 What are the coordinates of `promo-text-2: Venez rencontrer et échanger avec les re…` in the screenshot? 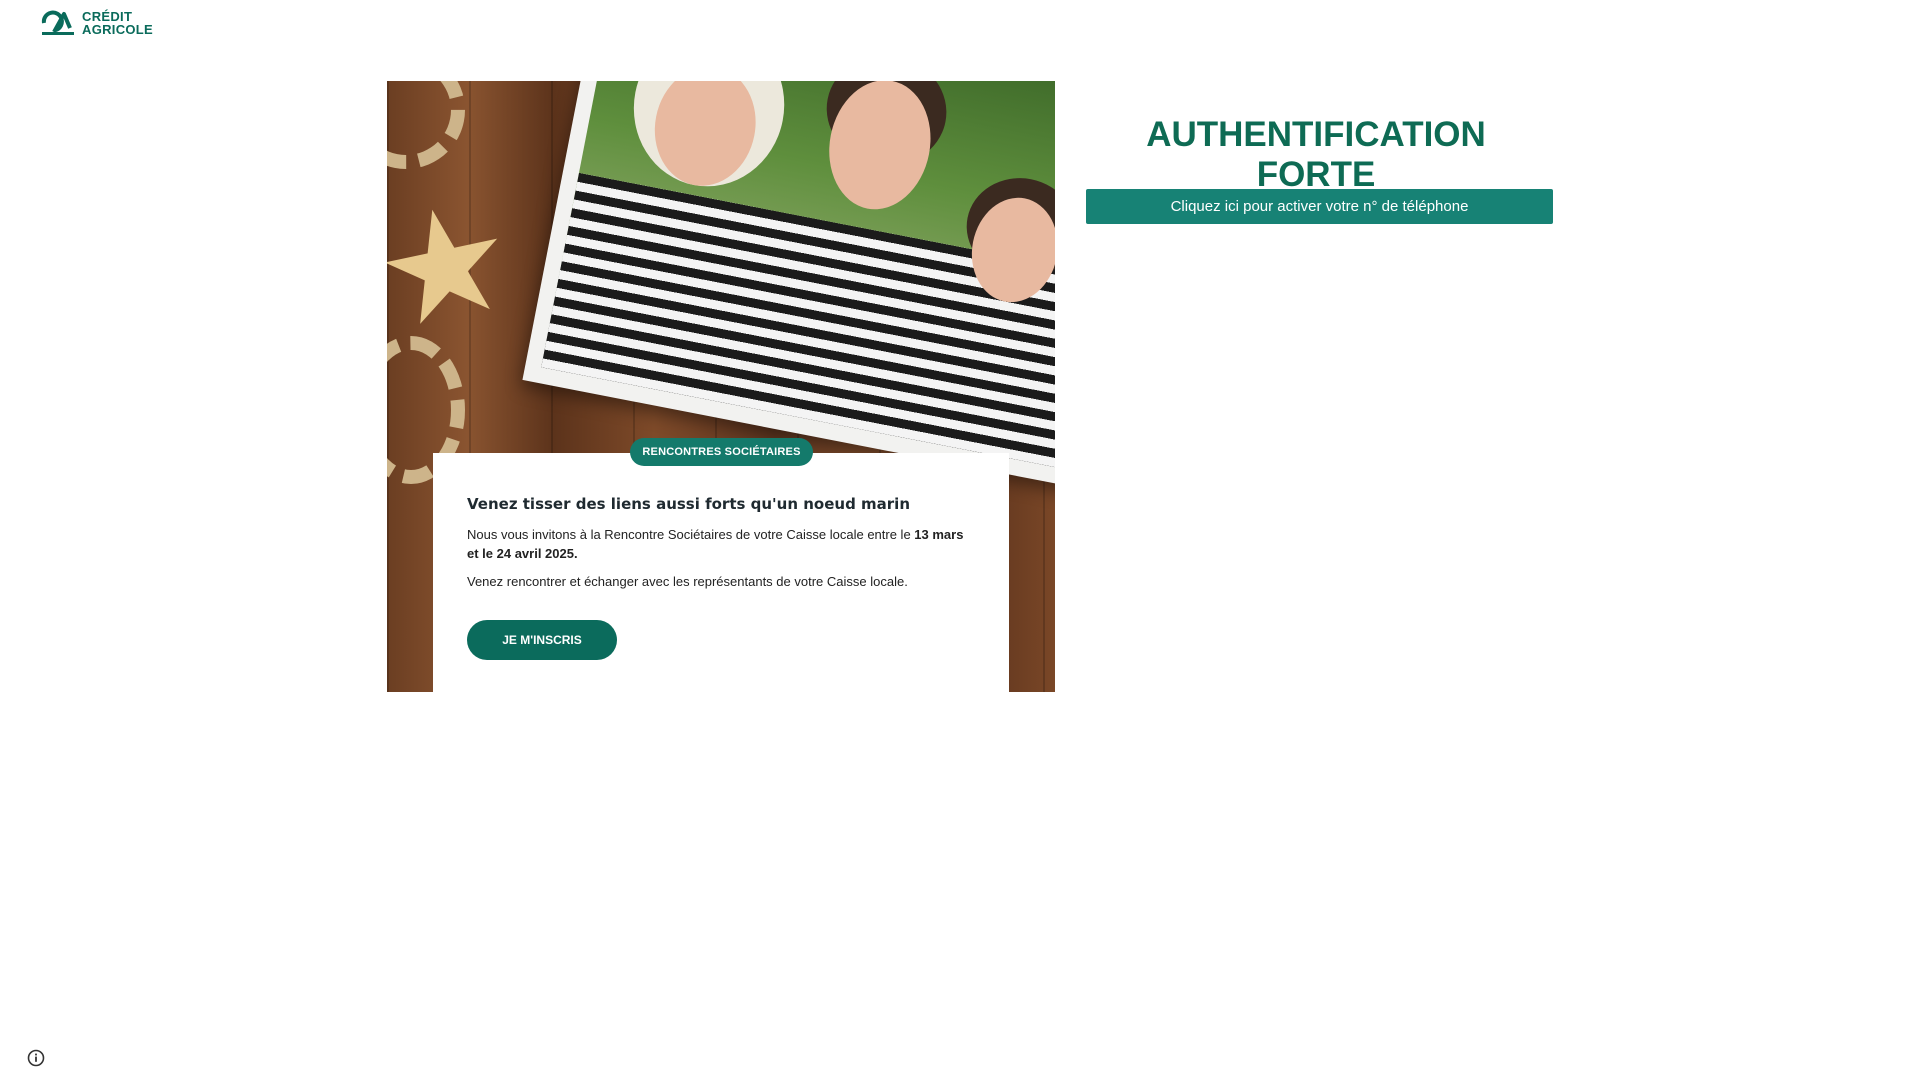 It's located at (687, 581).